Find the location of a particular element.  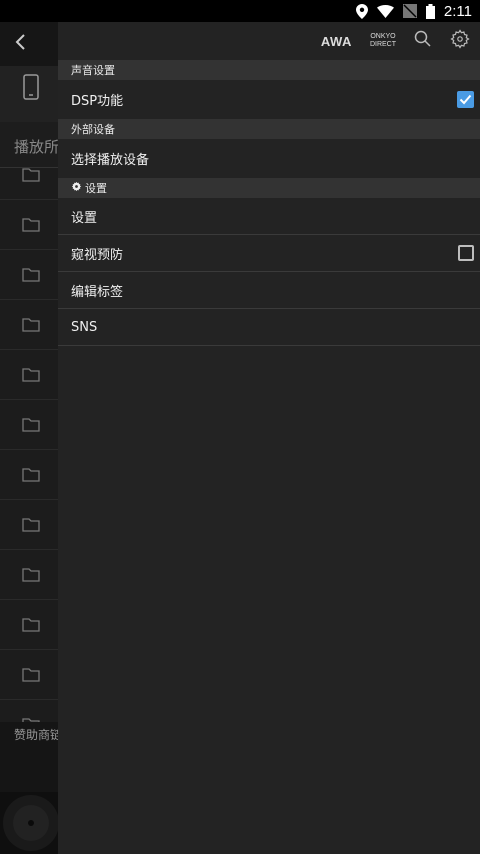

section-title: 声音设置 is located at coordinates (93, 70).